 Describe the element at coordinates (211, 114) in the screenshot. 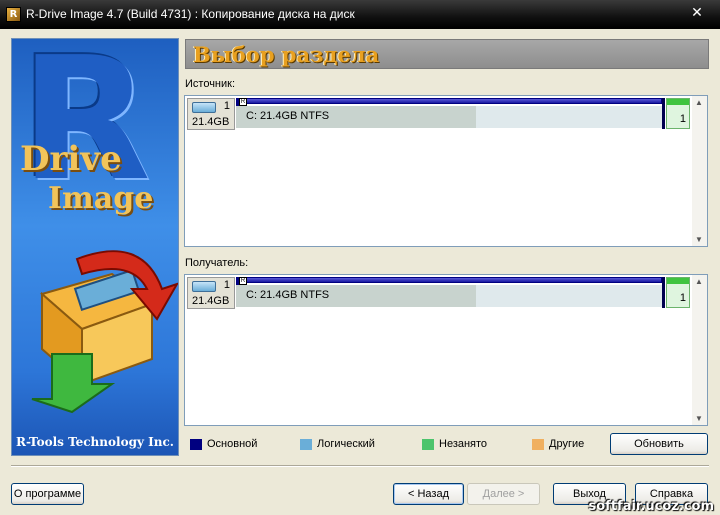

I see `source-disk-icon-box: 1 21.4GB` at that location.